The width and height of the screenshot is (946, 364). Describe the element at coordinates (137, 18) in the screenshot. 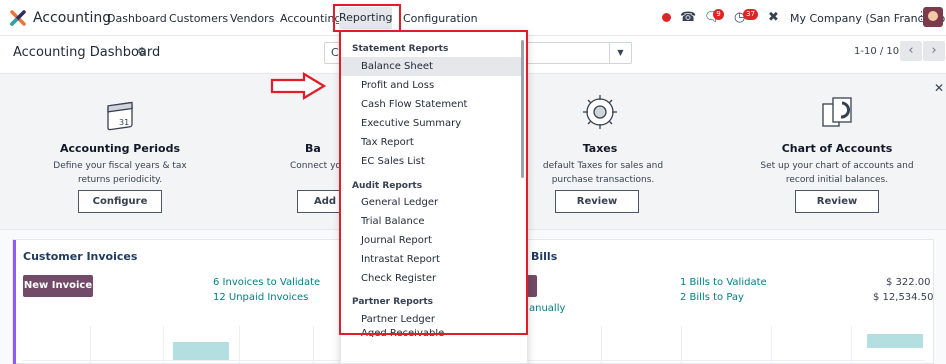

I see `menu-dashboard: Dashboard` at that location.